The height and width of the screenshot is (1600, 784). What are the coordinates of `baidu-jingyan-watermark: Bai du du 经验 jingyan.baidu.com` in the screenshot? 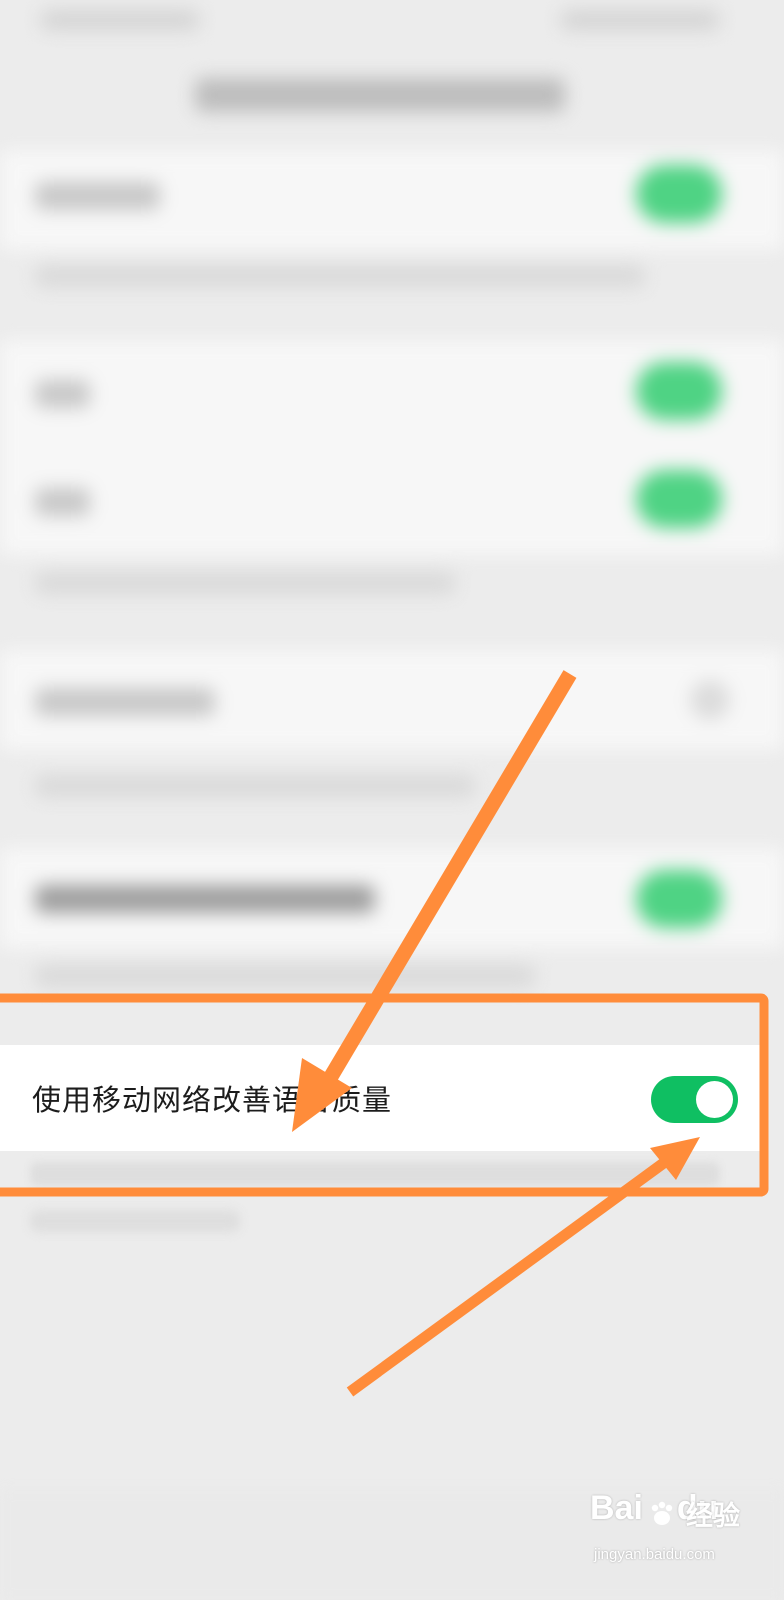 It's located at (682, 1535).